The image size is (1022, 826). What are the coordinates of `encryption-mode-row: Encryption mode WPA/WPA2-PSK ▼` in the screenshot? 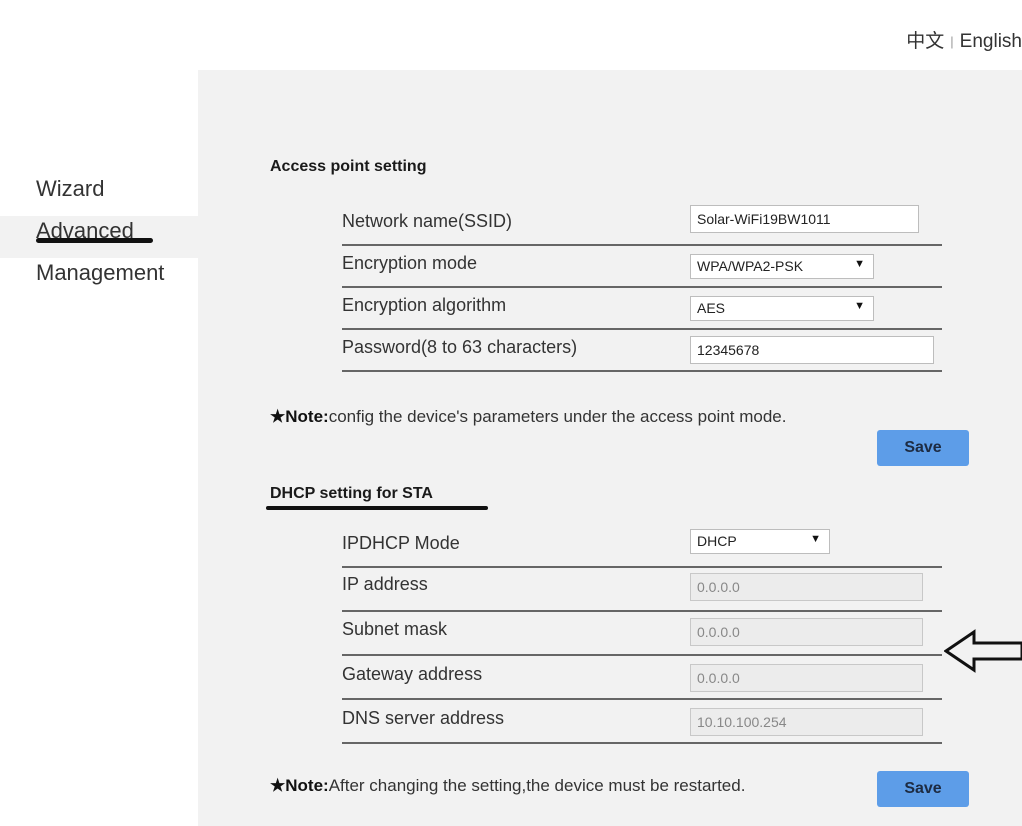 It's located at (642, 267).